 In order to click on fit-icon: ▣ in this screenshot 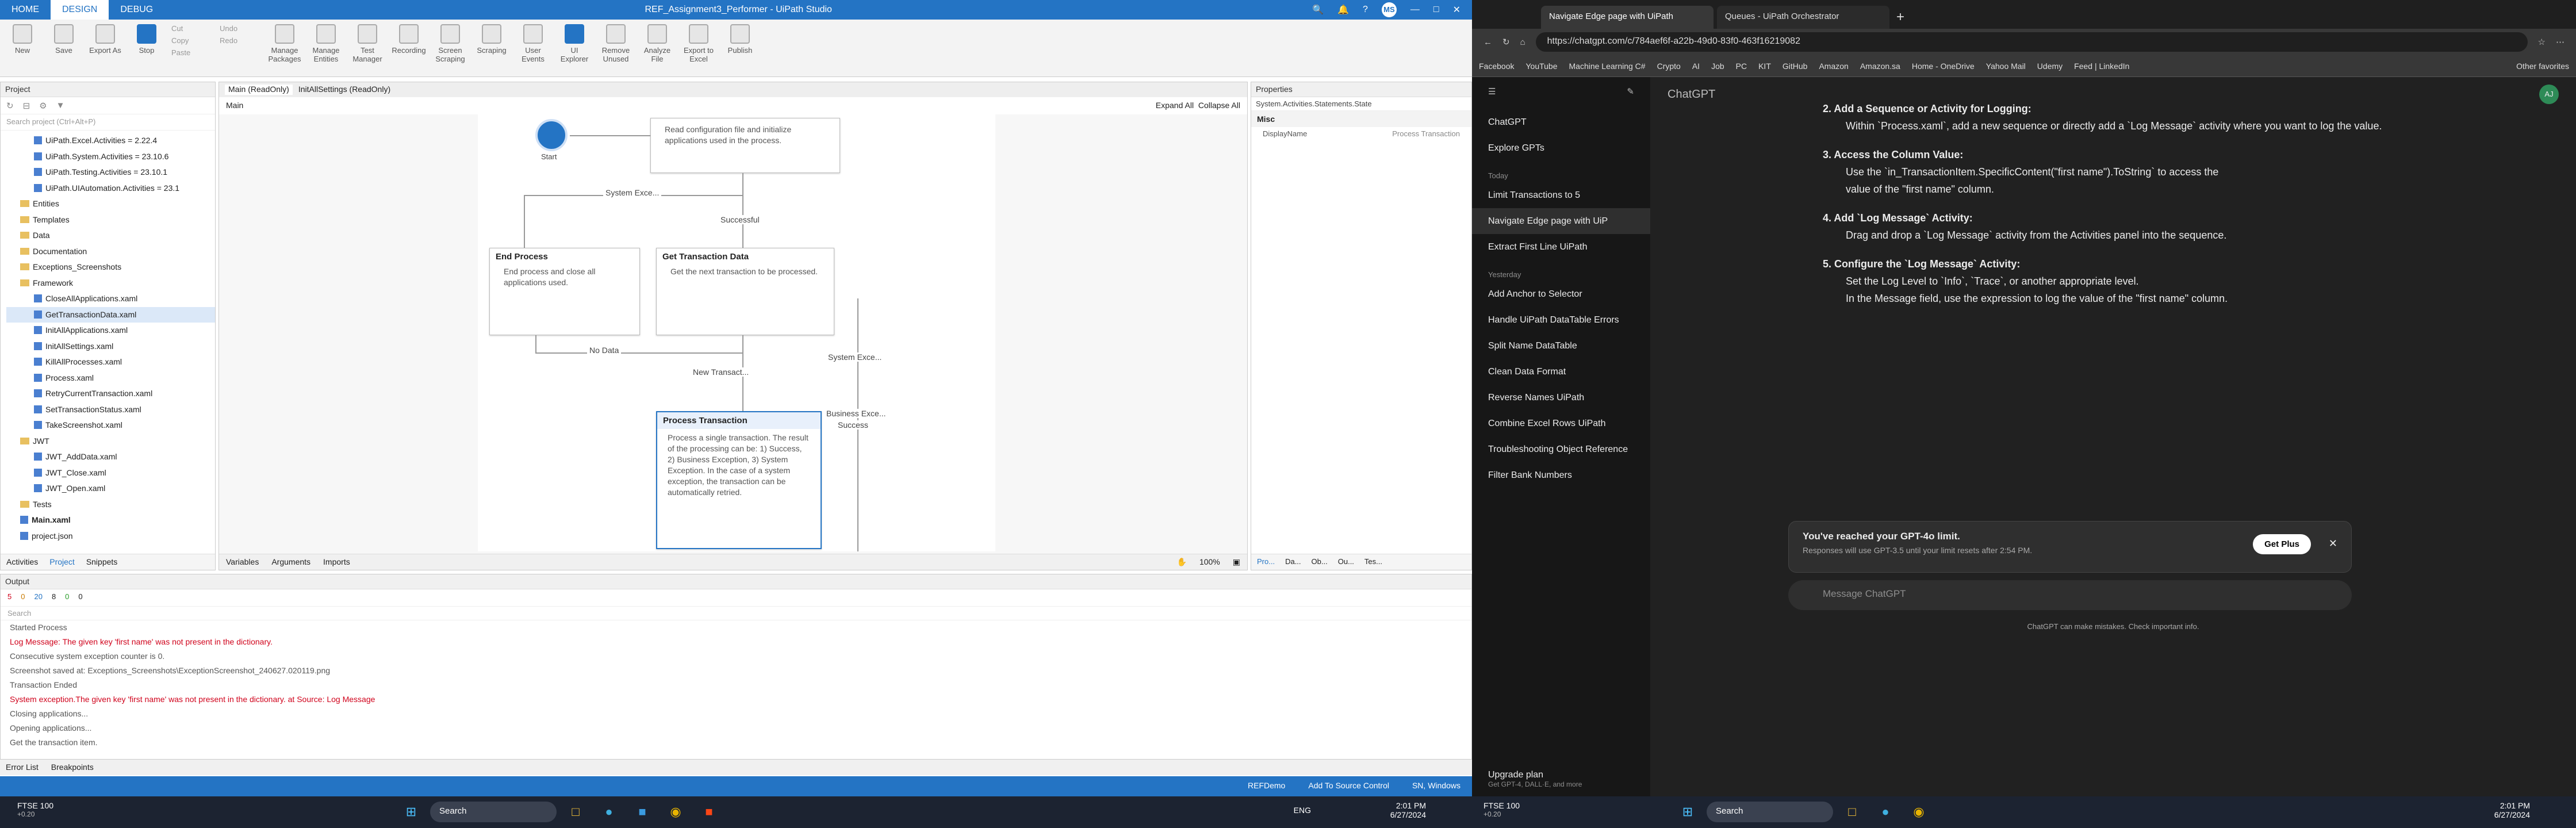, I will do `click(1236, 562)`.